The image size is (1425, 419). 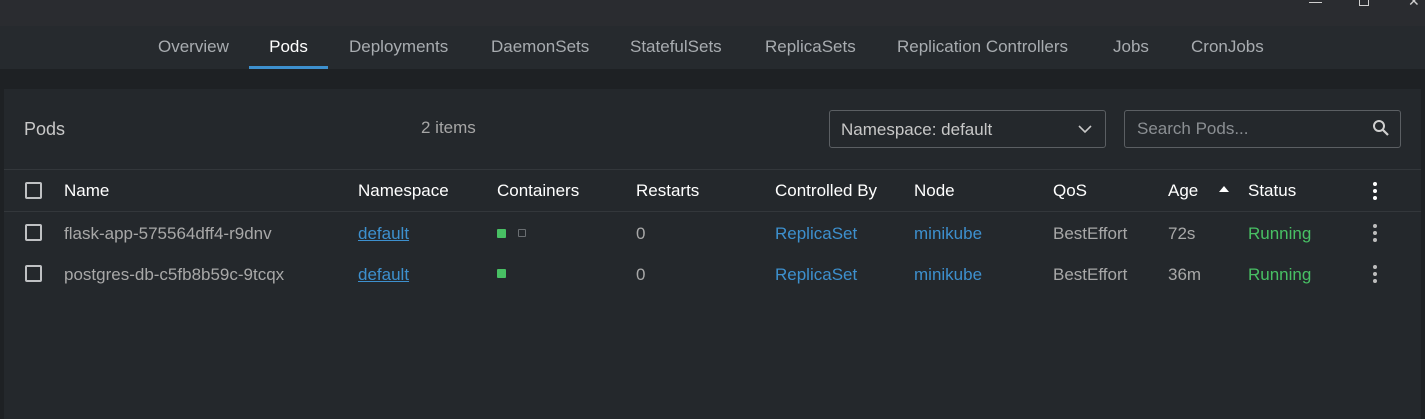 I want to click on pod-age: 36m, so click(x=1185, y=274).